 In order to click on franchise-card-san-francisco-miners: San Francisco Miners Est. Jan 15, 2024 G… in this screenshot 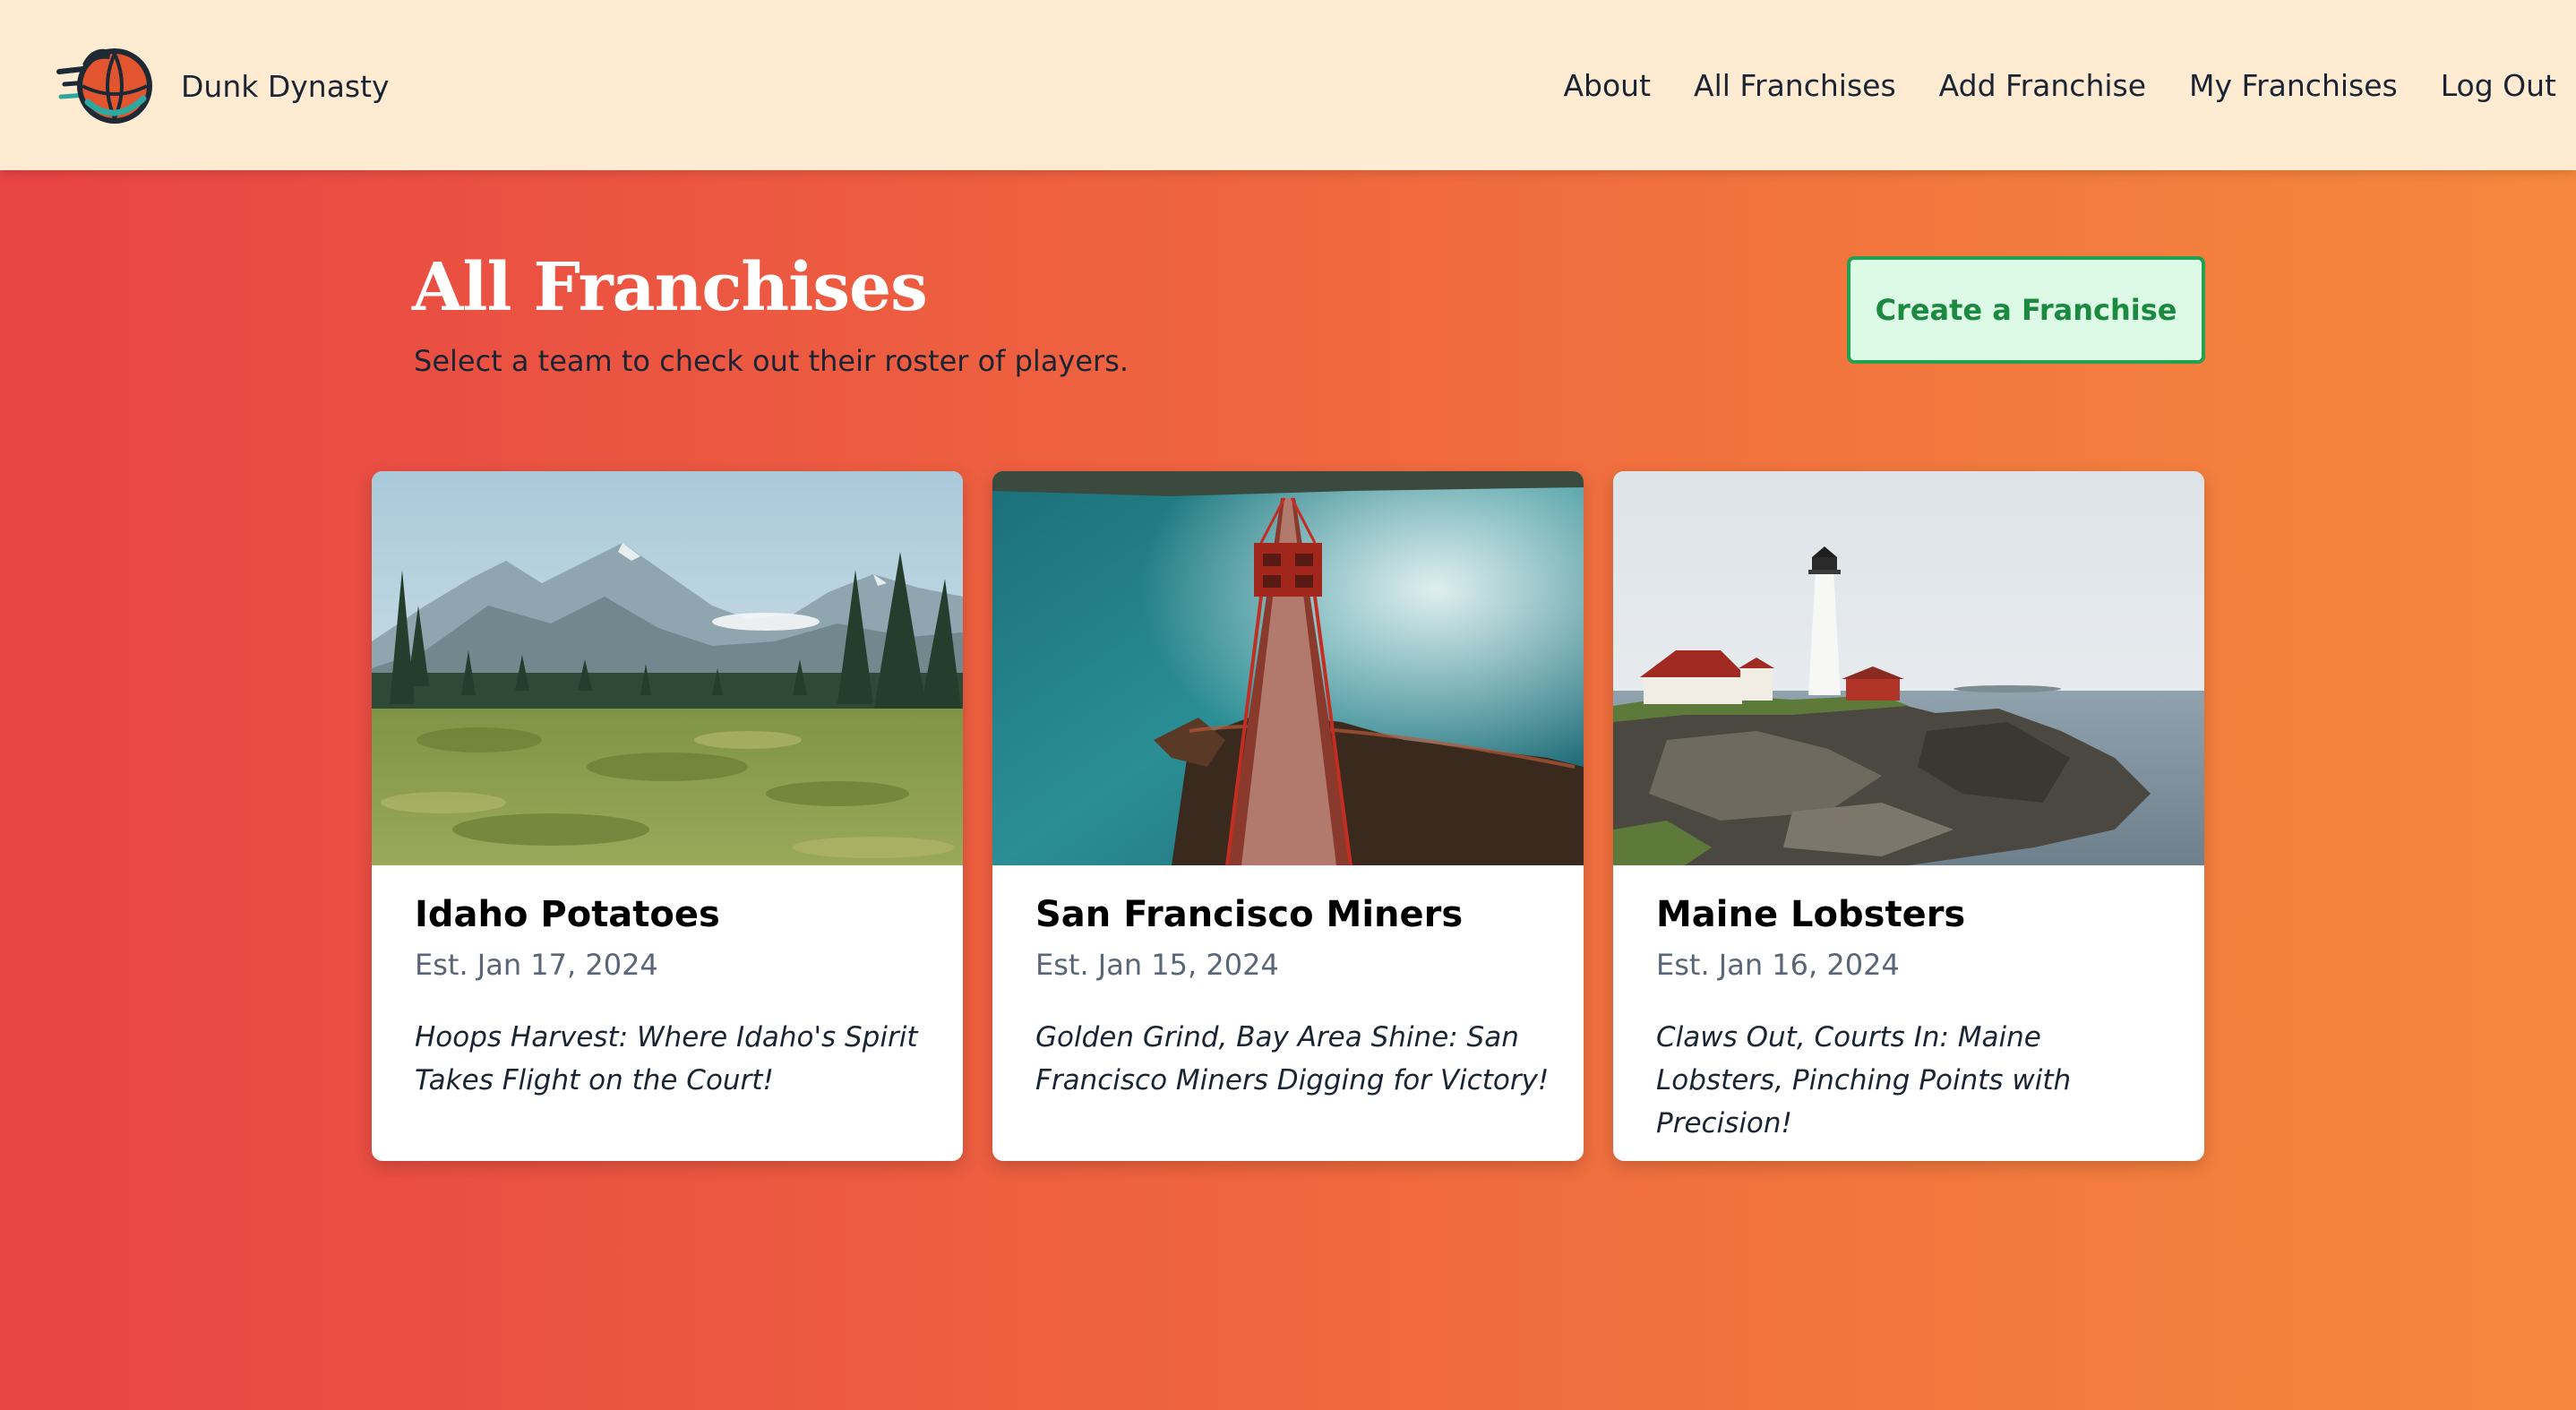, I will do `click(1288, 816)`.